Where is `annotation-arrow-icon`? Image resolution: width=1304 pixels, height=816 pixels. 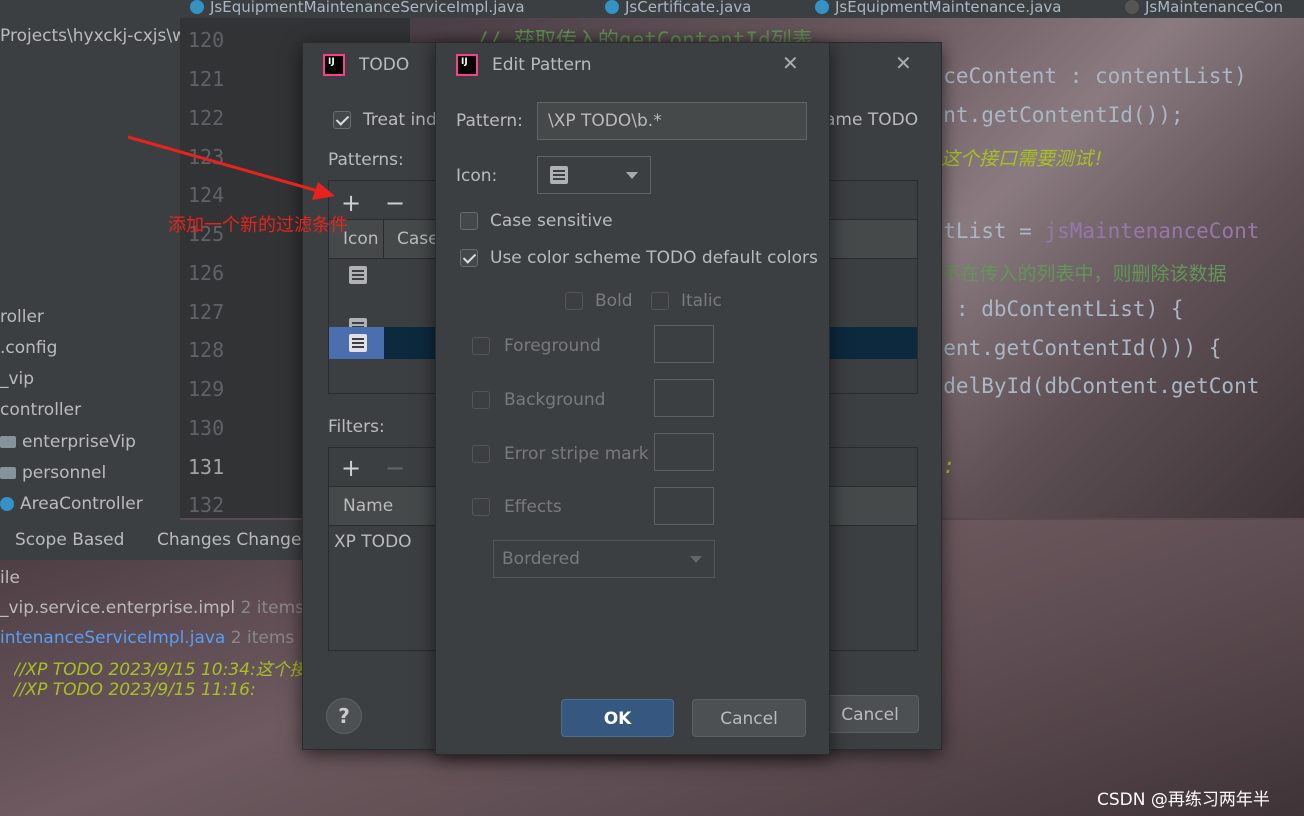
annotation-arrow-icon is located at coordinates (231, 167).